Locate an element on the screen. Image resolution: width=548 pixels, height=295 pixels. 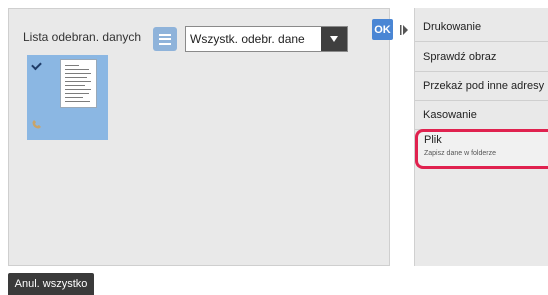
list-view-button is located at coordinates (165, 39).